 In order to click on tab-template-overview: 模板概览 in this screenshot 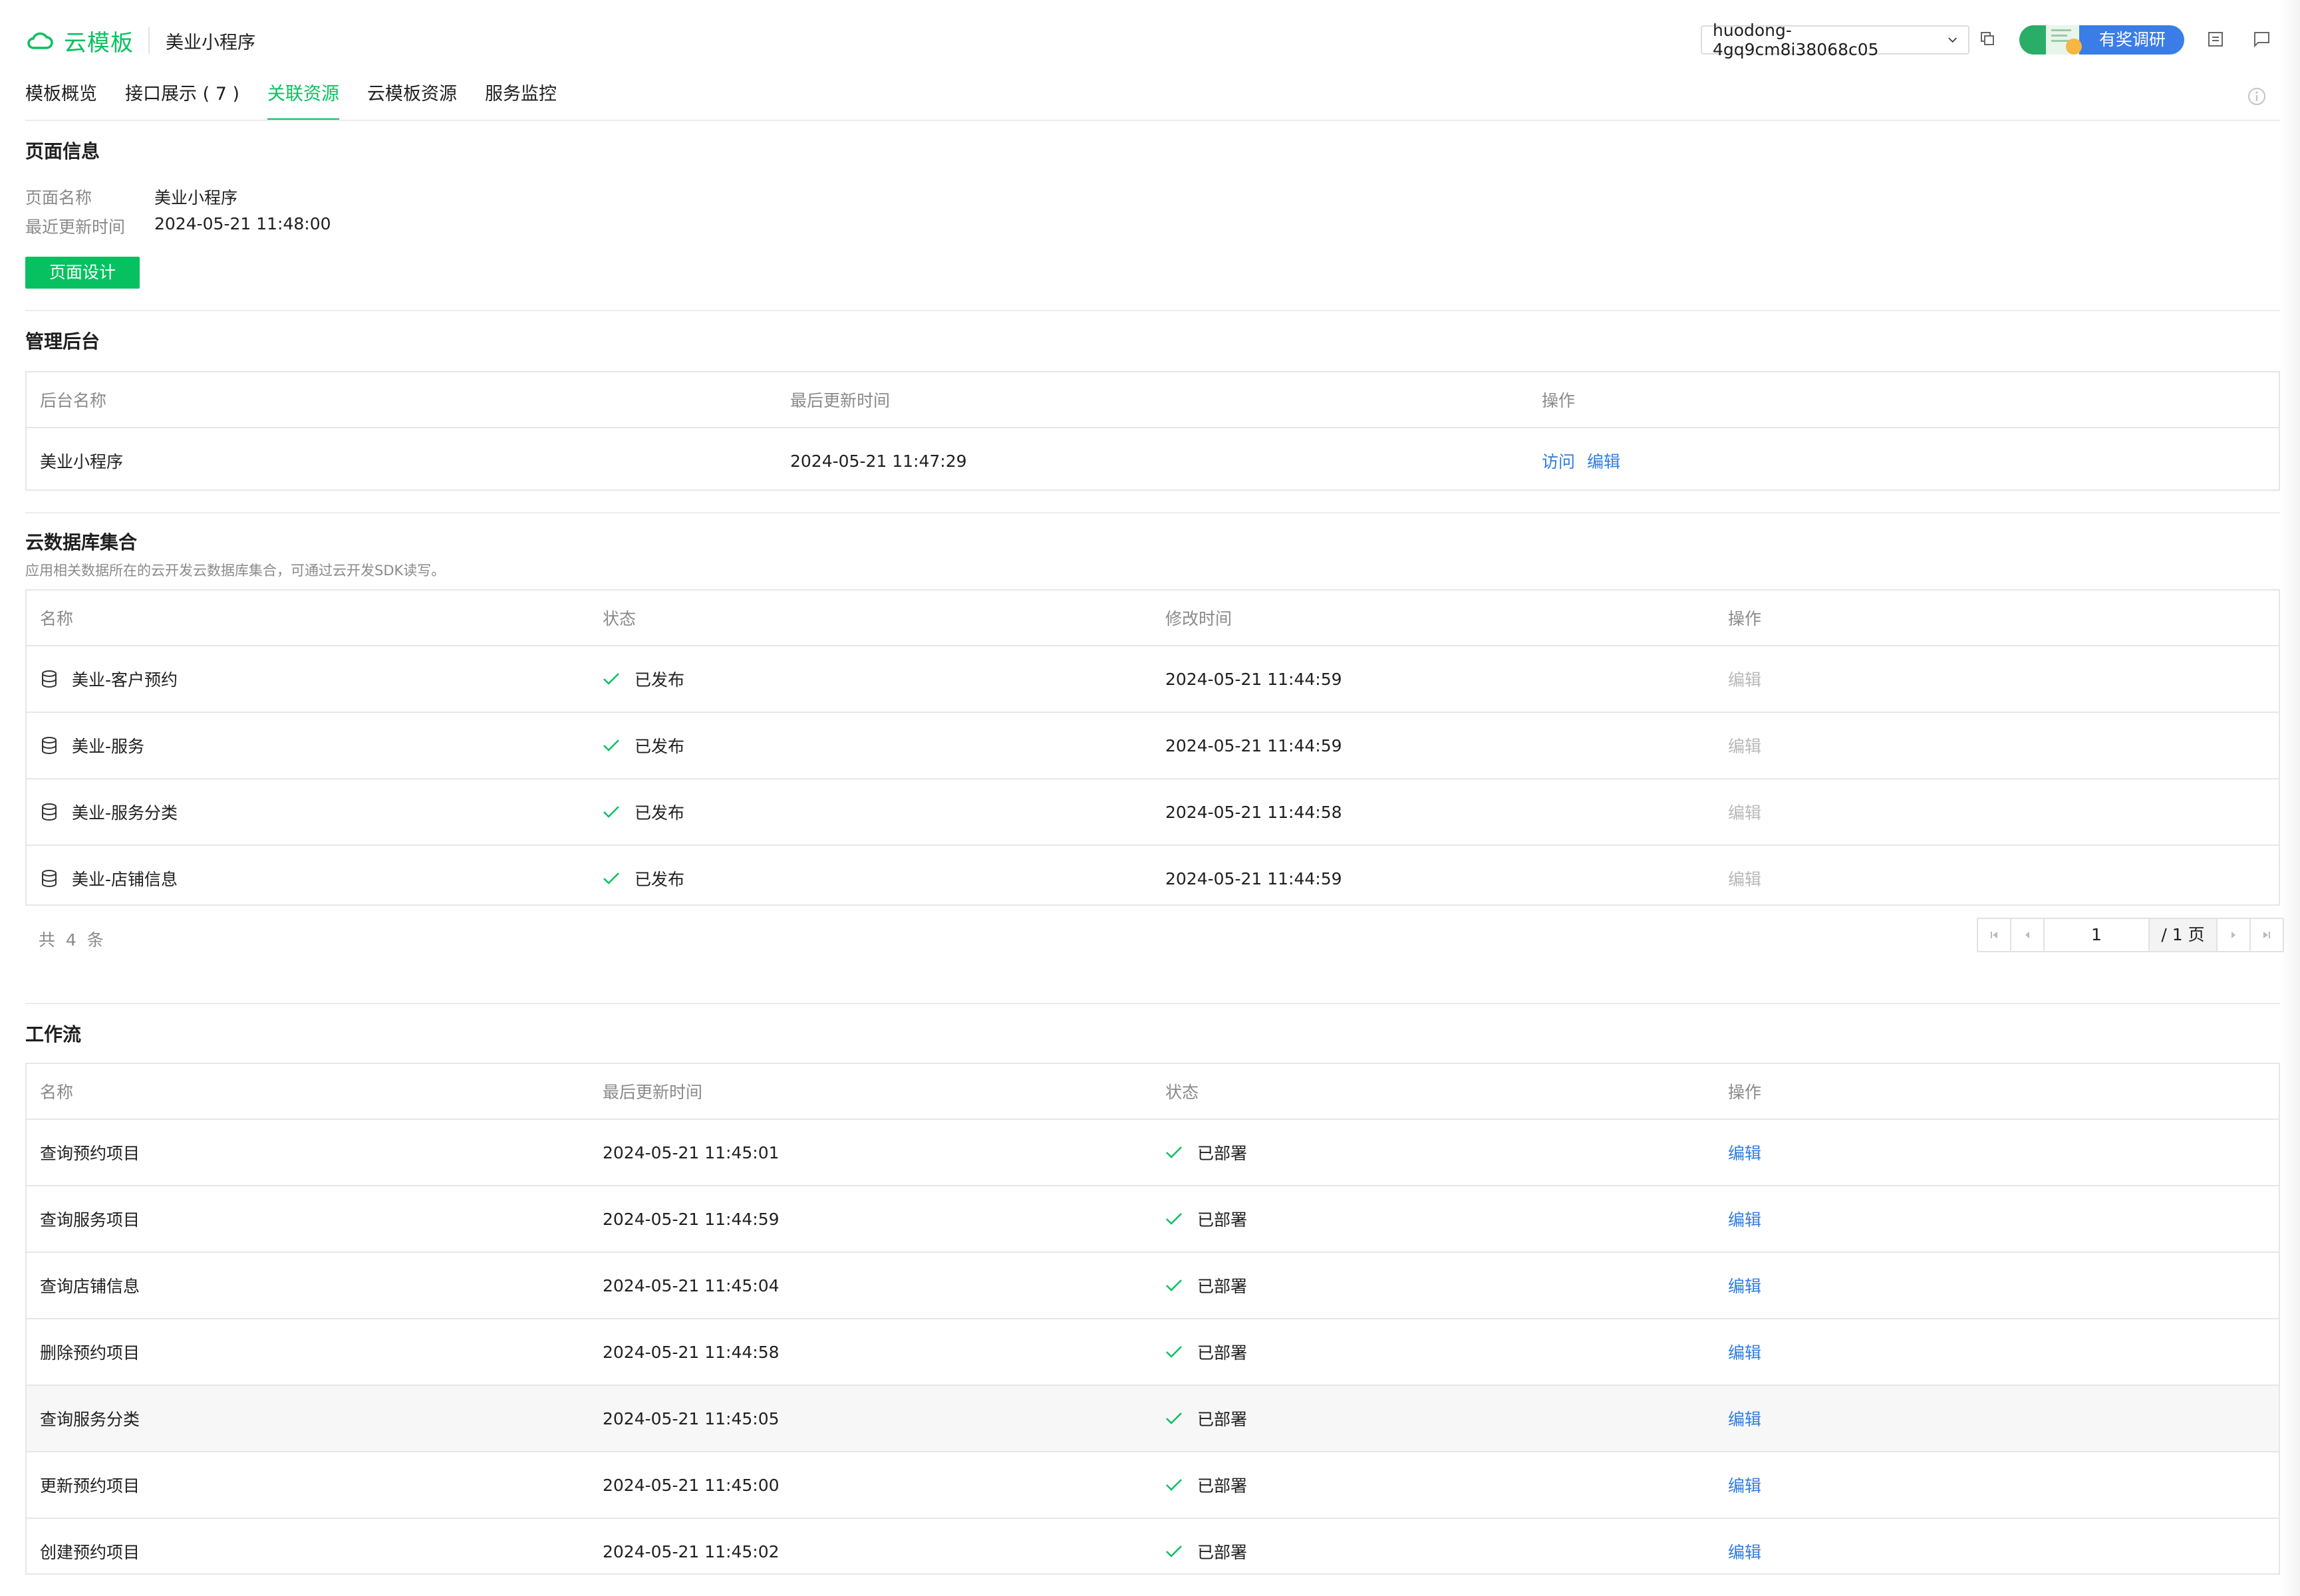, I will do `click(61, 97)`.